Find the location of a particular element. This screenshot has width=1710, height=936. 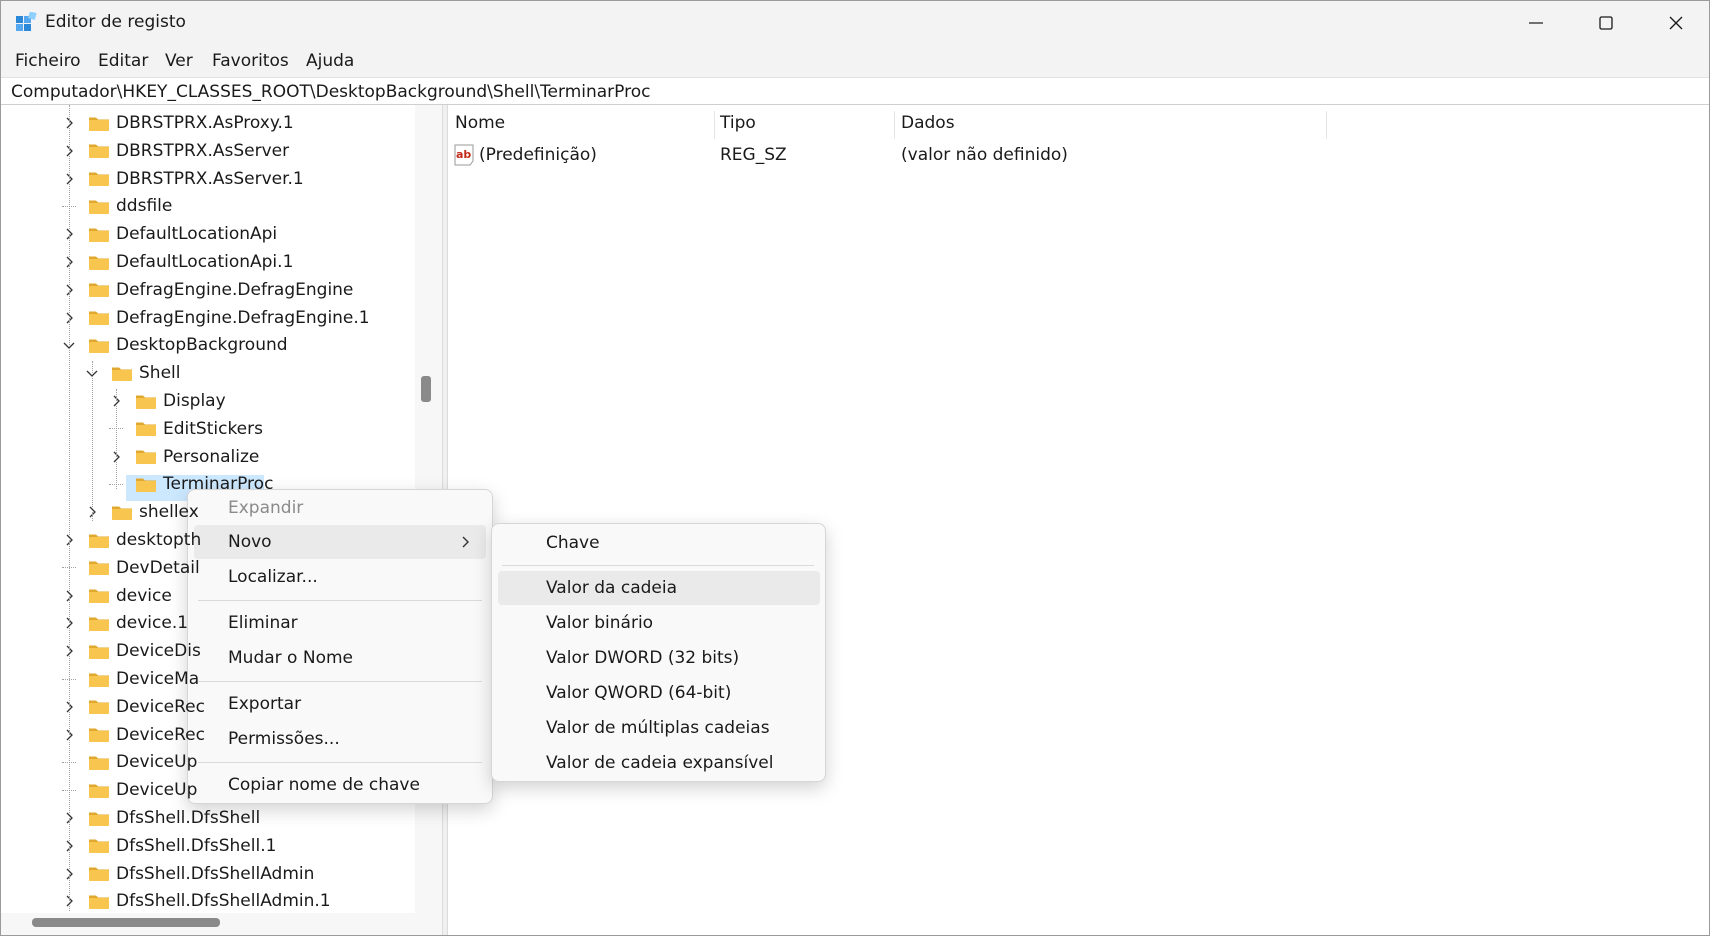

submenu-item-label: Valor de múltiplas cadeias is located at coordinates (658, 728).